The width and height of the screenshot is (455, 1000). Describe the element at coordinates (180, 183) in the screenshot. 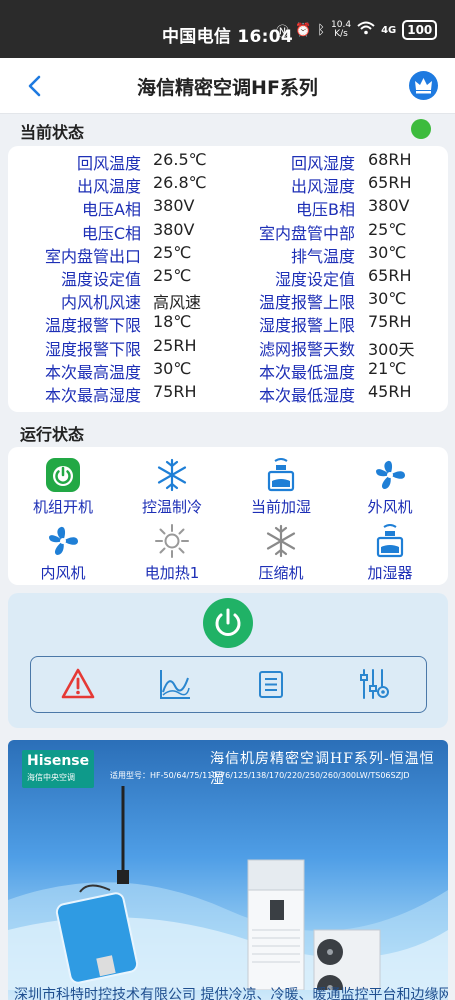

I see `status-value: 26.8℃` at that location.